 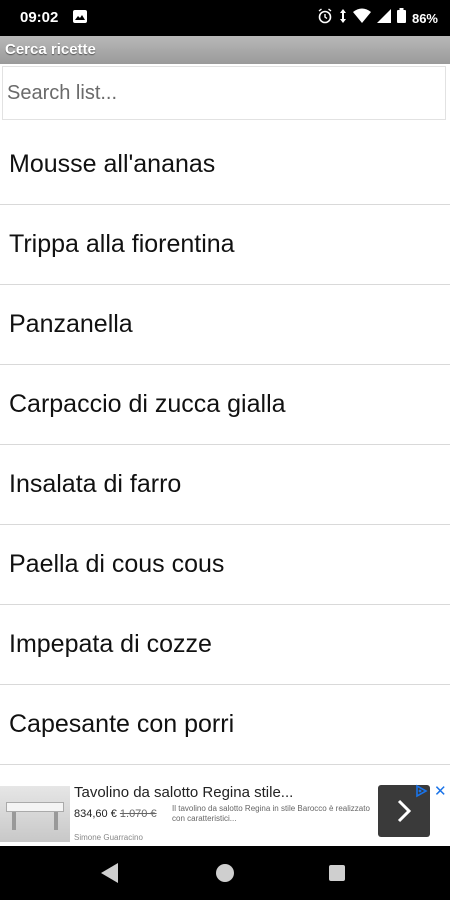 What do you see at coordinates (401, 18) in the screenshot?
I see `battery-icon` at bounding box center [401, 18].